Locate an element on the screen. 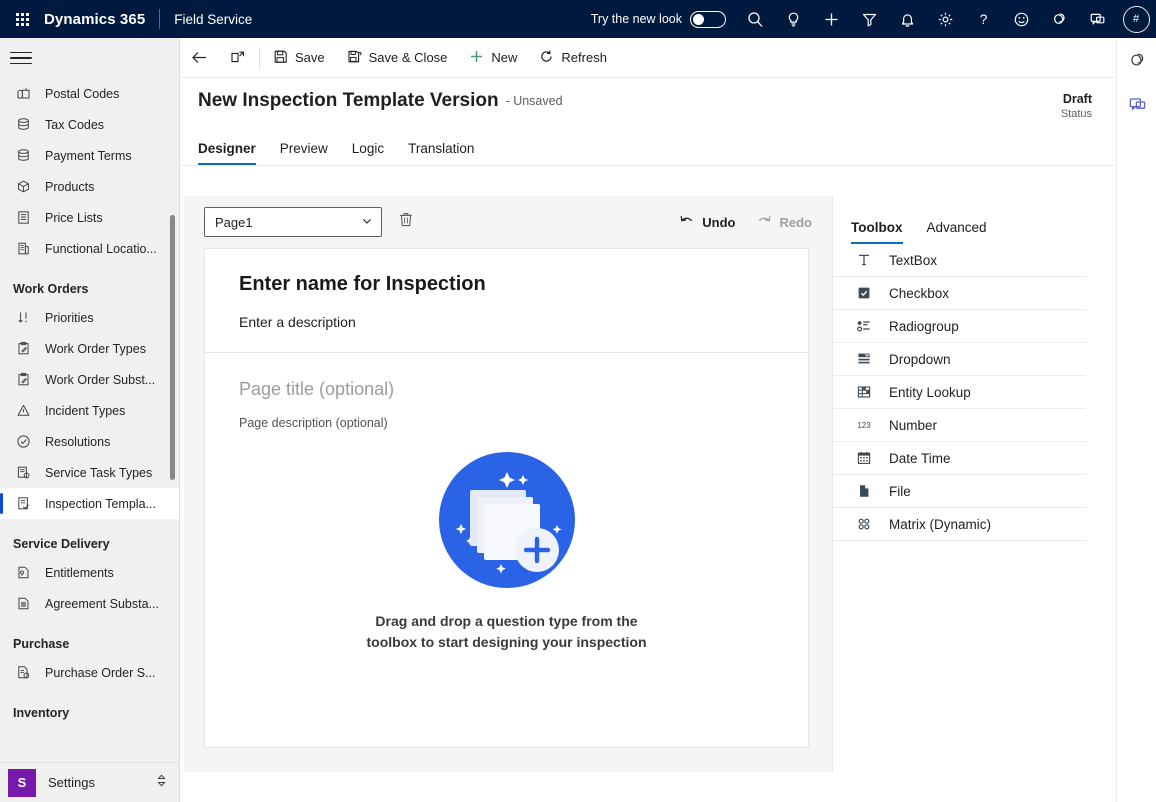  sidebar-item-tax-codes: Tax Codes is located at coordinates (89, 124).